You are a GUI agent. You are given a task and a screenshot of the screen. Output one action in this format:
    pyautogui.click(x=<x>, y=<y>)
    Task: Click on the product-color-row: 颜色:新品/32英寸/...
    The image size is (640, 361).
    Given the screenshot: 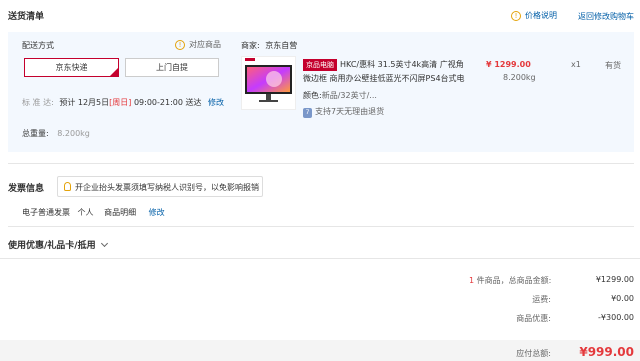 What is the action you would take?
    pyautogui.click(x=340, y=95)
    